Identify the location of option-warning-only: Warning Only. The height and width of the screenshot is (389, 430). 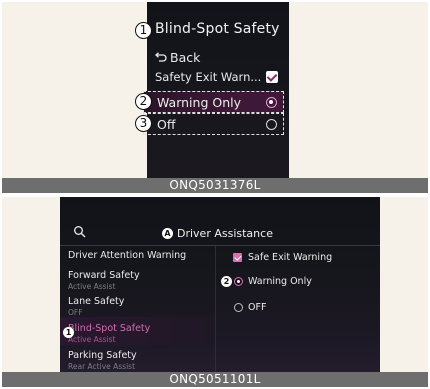
(213, 102).